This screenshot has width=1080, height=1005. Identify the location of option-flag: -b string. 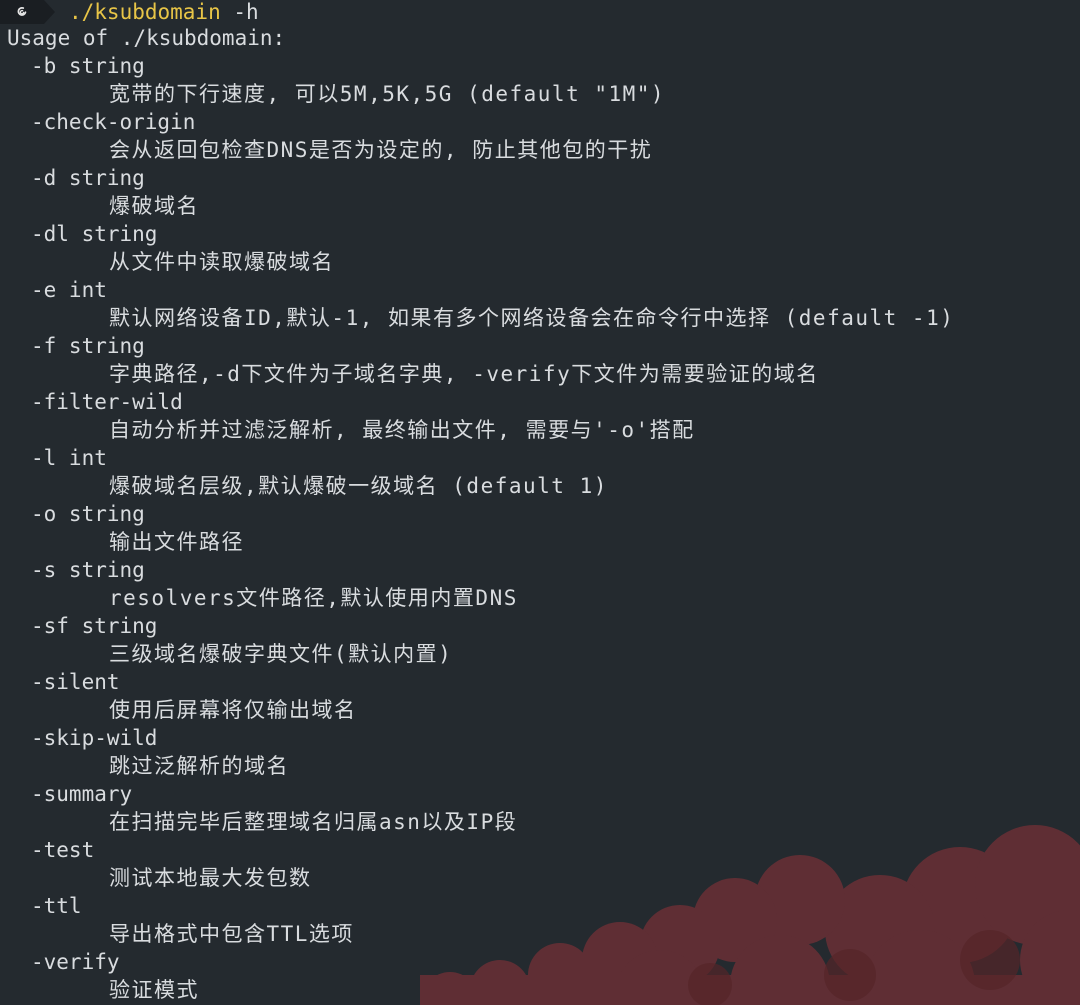
(88, 66).